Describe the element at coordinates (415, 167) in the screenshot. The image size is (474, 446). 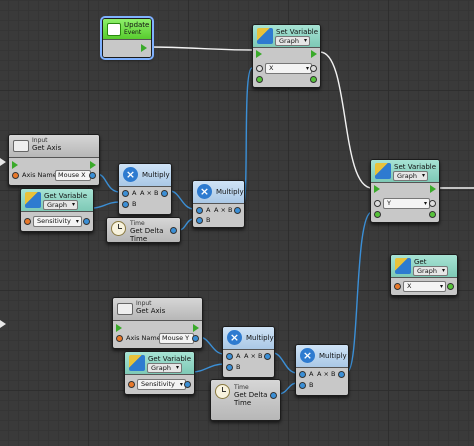
I see `node-title: Set Variable` at that location.